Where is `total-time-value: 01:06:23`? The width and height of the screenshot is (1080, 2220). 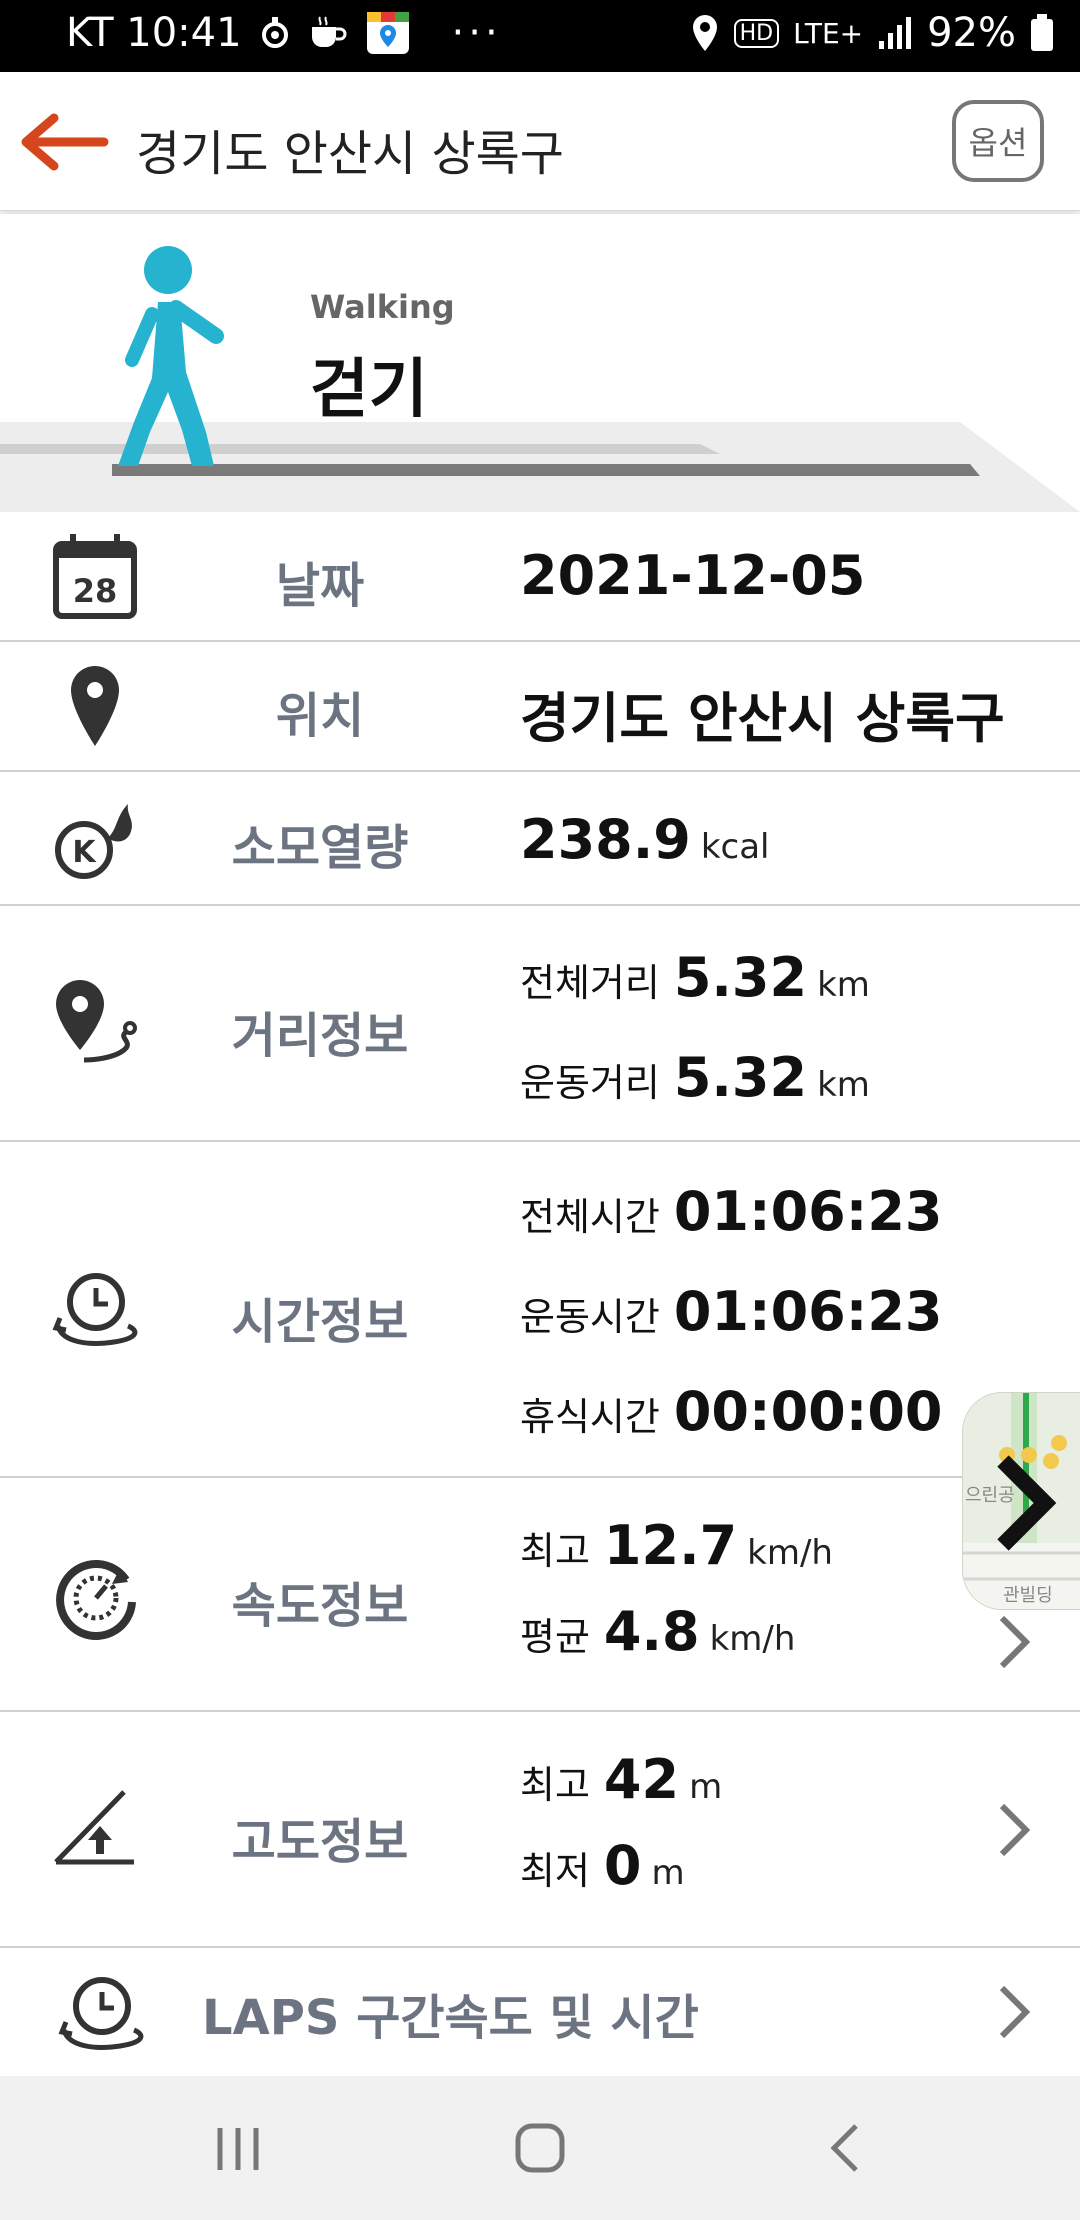
total-time-value: 01:06:23 is located at coordinates (808, 1211).